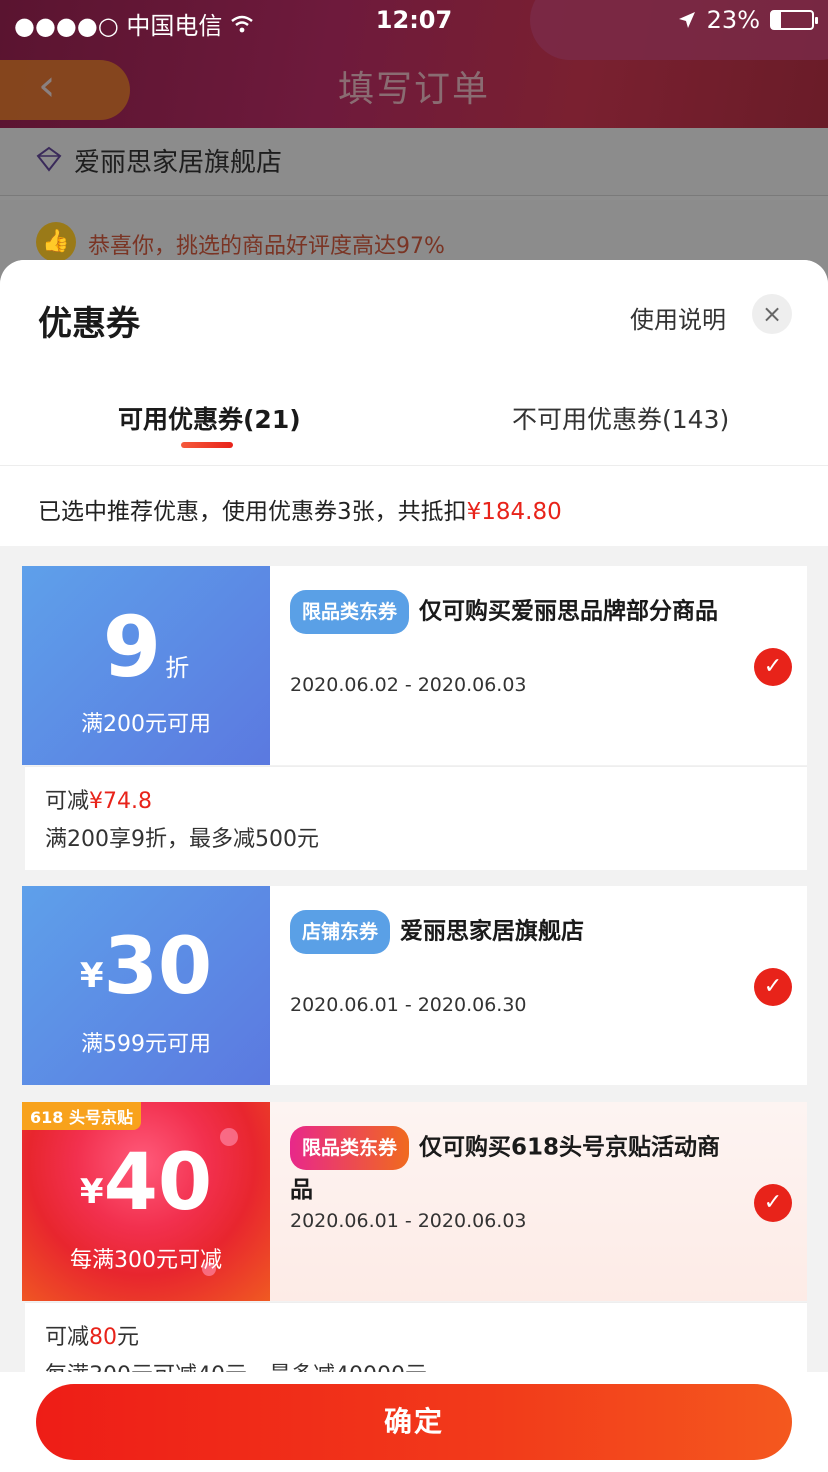  Describe the element at coordinates (182, 839) in the screenshot. I see `detail-rule: 满200享9折，最多减500元` at that location.